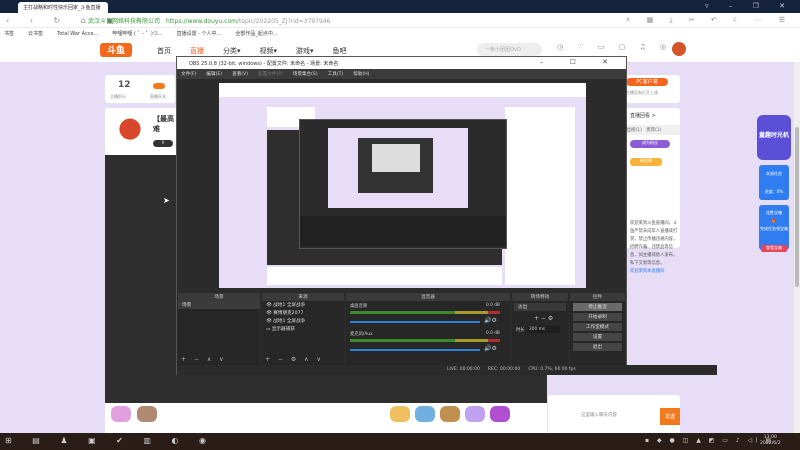 Image resolution: width=800 pixels, height=450 pixels. What do you see at coordinates (303, 329) in the screenshot?
I see `source-item: ▭ 显示器捕获` at bounding box center [303, 329].